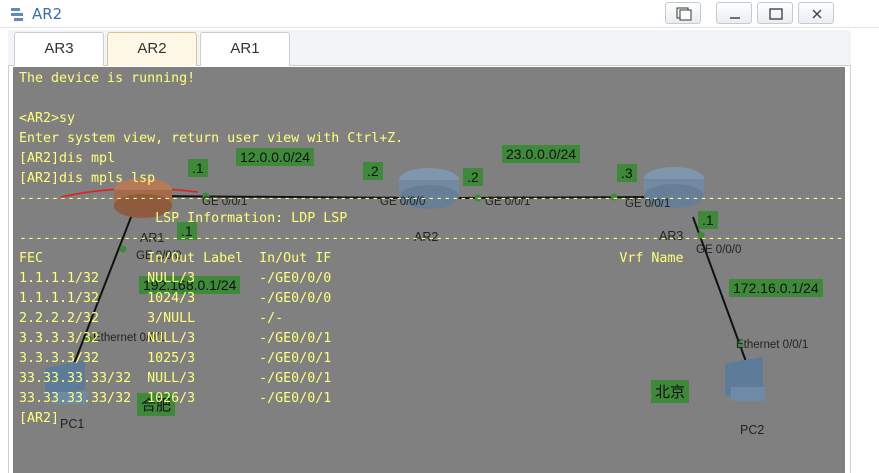 The image size is (879, 473). What do you see at coordinates (198, 168) in the screenshot?
I see `ip-badge-ar1-dot1: .1` at bounding box center [198, 168].